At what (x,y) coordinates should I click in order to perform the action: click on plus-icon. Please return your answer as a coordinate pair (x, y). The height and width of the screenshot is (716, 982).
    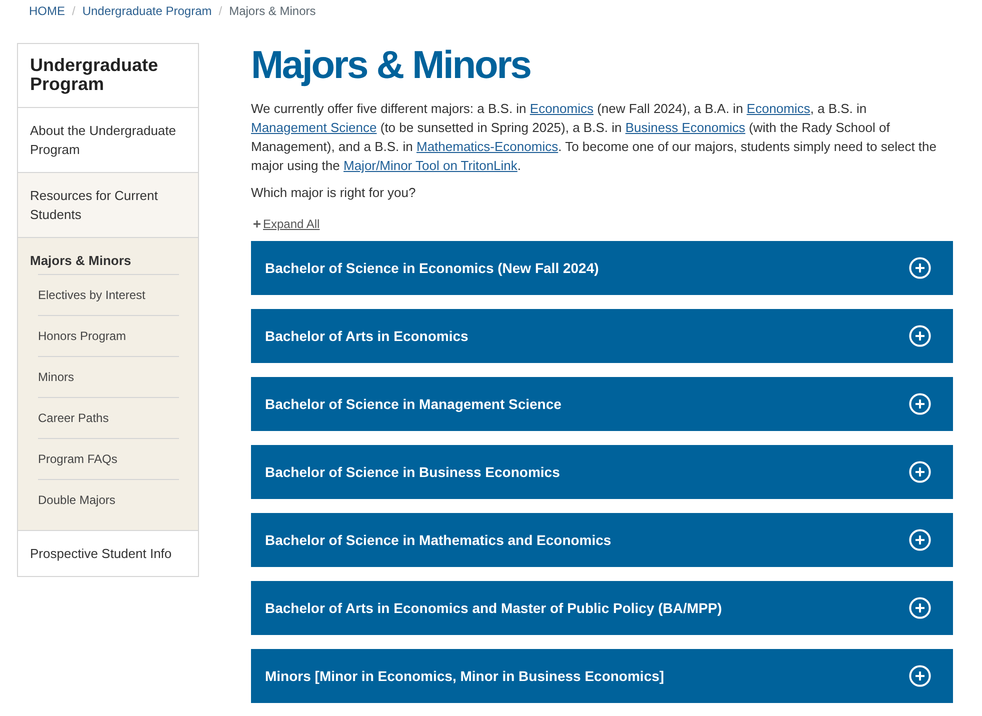
    Looking at the image, I should click on (257, 224).